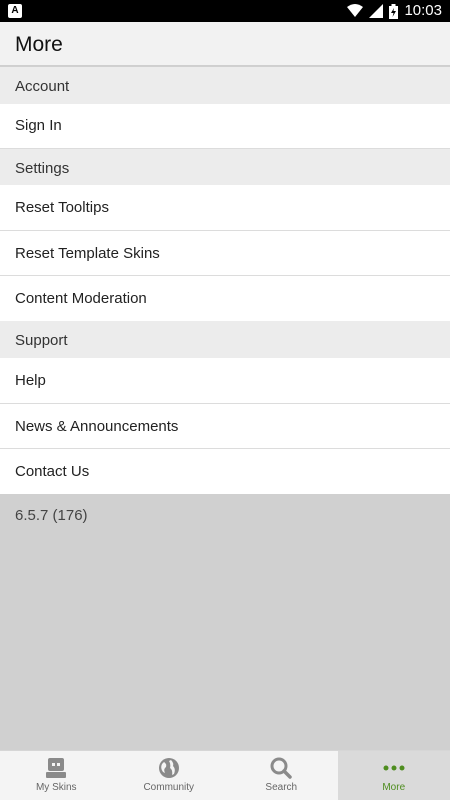  Describe the element at coordinates (394, 11) in the screenshot. I see `battery-icon` at that location.